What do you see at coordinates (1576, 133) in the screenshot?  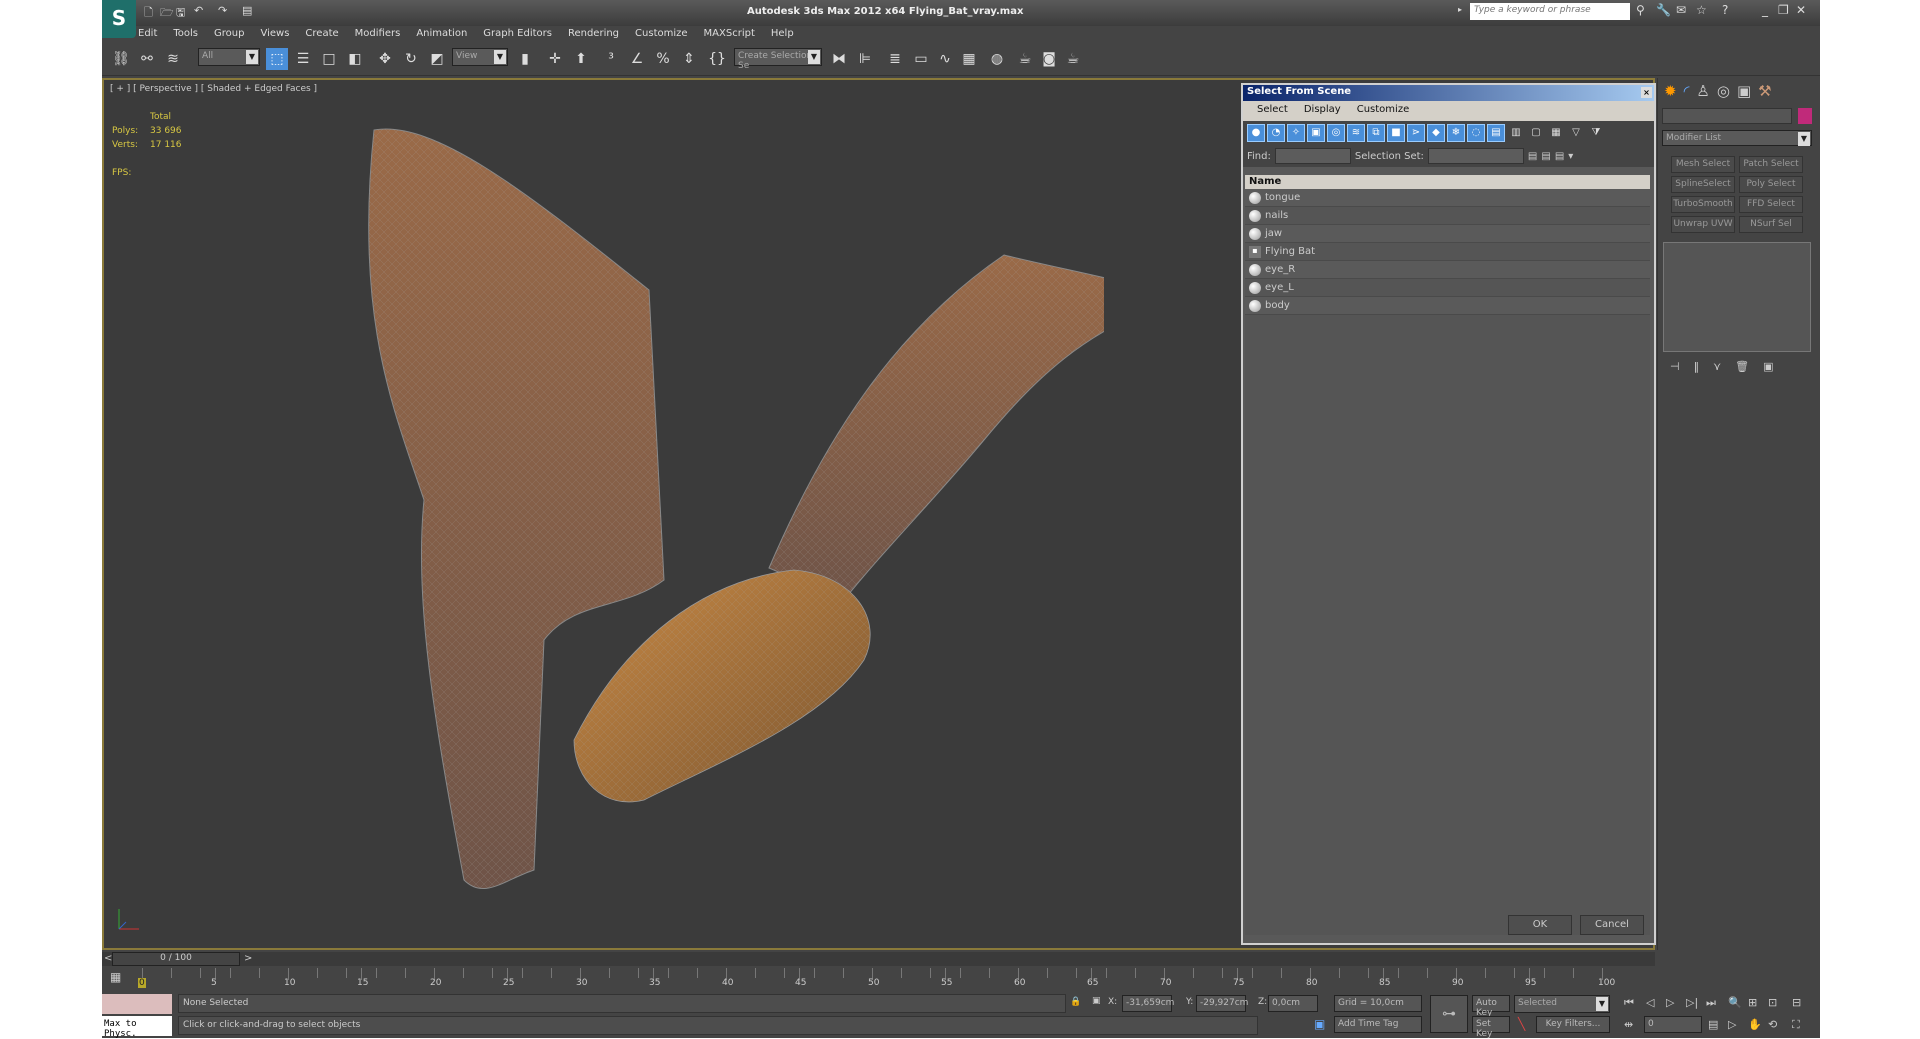 I see `filter-icon: ▽` at bounding box center [1576, 133].